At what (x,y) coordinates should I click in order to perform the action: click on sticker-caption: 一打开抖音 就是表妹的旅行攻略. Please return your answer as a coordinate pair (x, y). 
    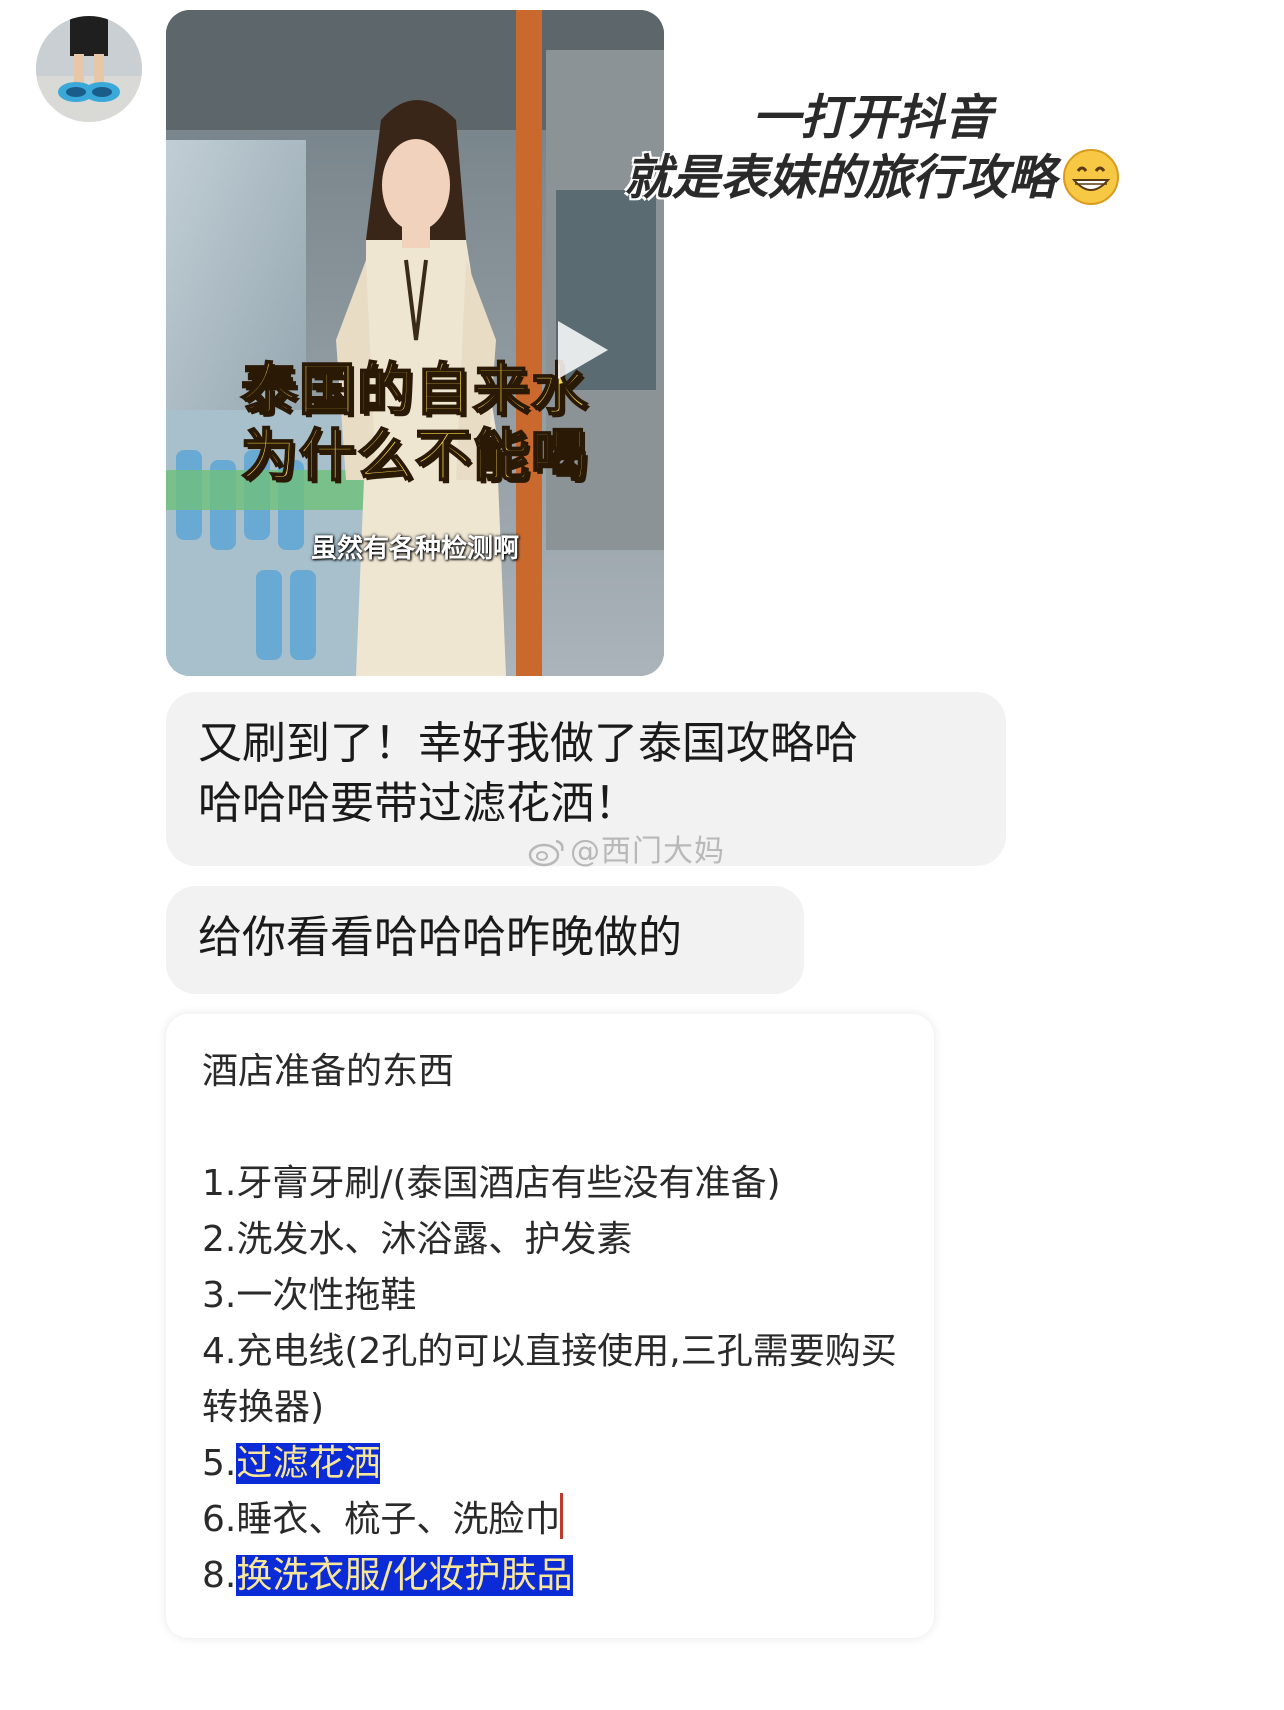
    Looking at the image, I should click on (872, 148).